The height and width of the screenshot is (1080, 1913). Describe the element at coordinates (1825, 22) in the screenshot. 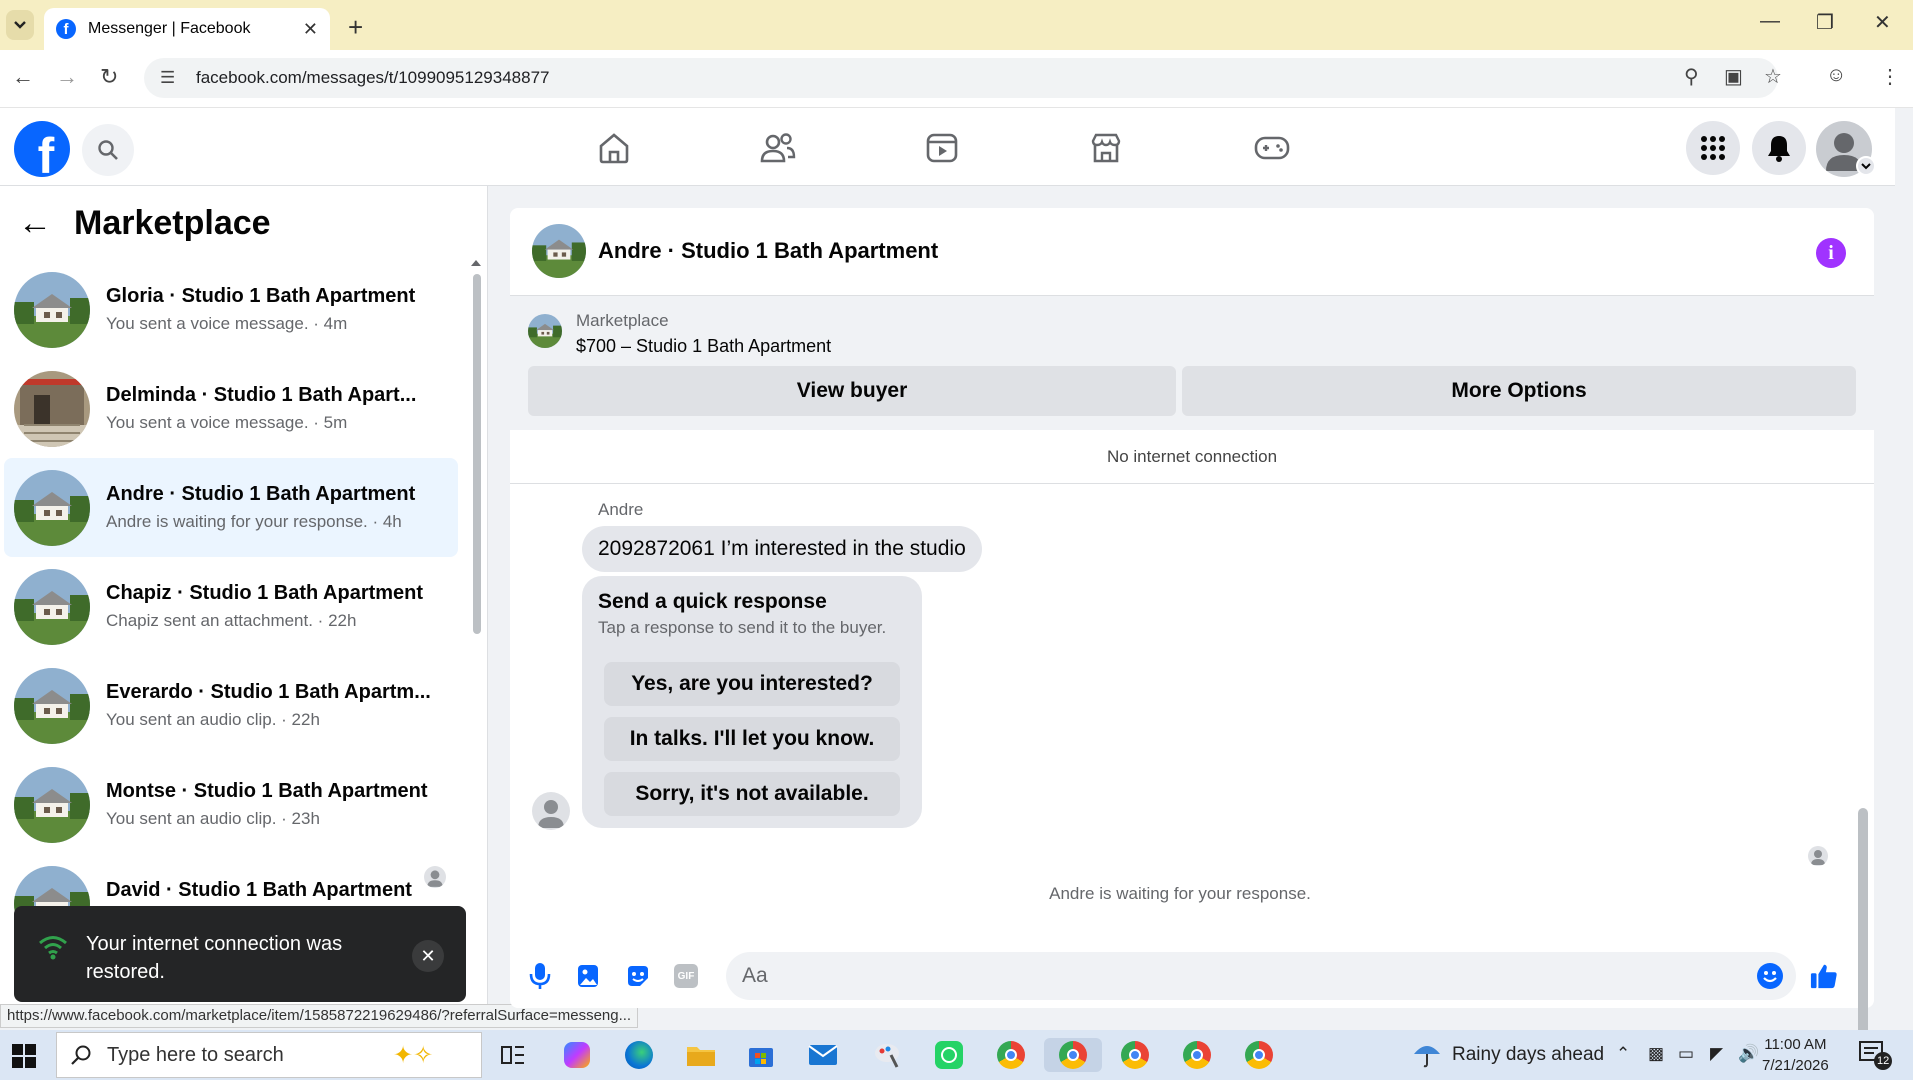

I see `restore-icon: ❐` at that location.